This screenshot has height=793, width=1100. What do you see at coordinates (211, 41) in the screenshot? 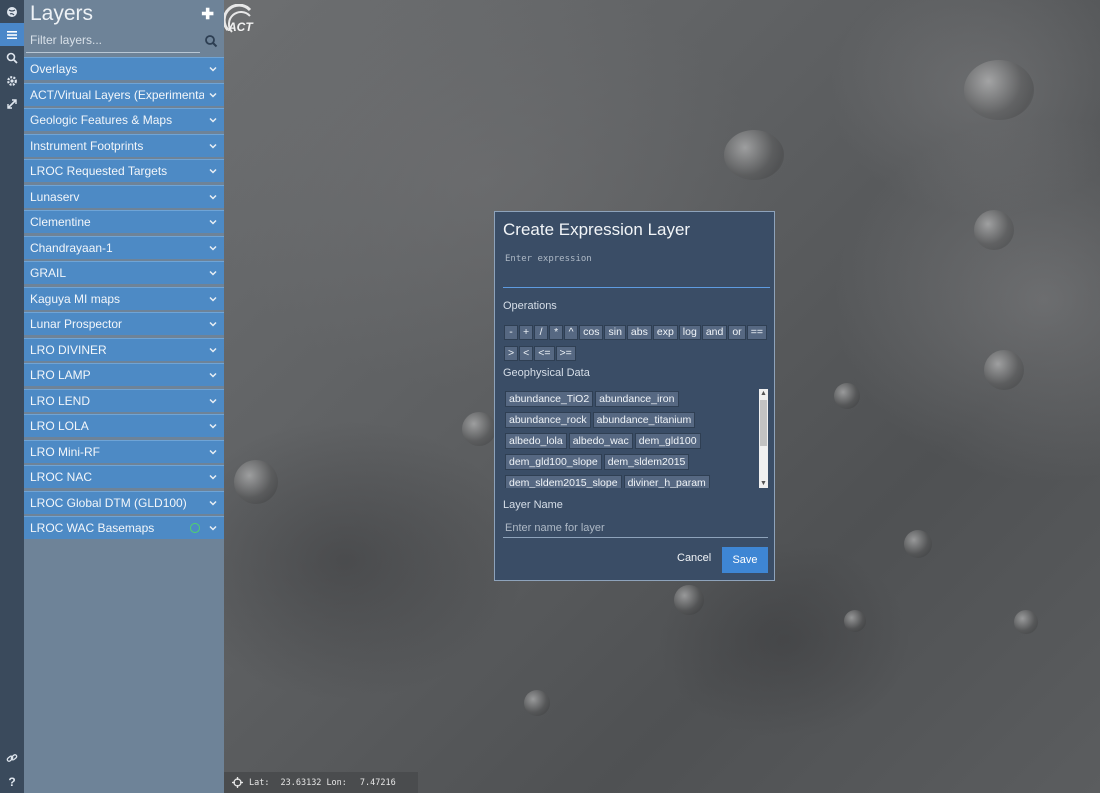
I see `search-icon` at bounding box center [211, 41].